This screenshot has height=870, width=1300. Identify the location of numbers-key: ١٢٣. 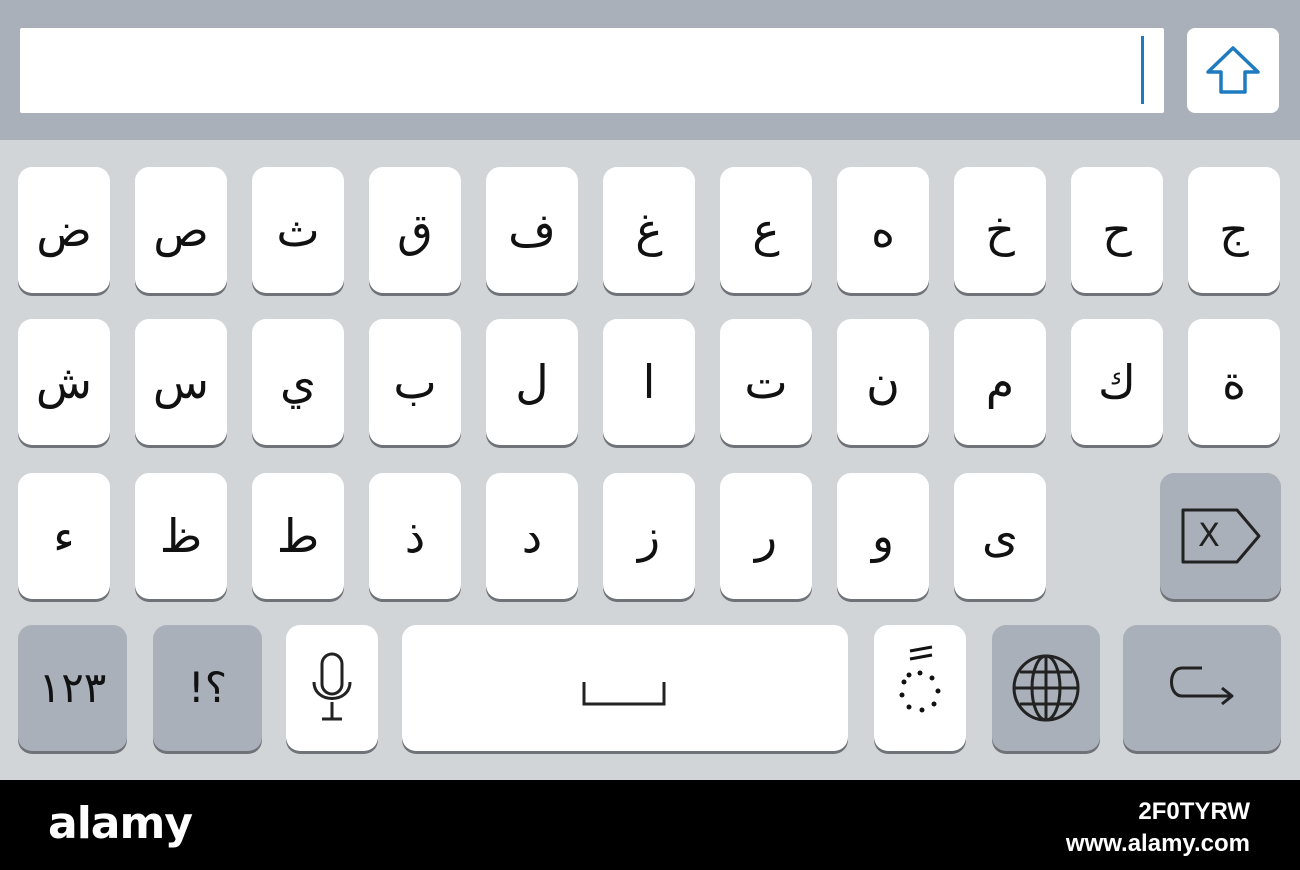
(72, 688).